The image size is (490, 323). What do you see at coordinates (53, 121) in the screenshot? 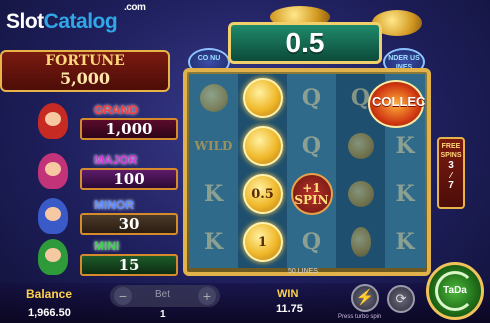
I see `grand-character-icon` at bounding box center [53, 121].